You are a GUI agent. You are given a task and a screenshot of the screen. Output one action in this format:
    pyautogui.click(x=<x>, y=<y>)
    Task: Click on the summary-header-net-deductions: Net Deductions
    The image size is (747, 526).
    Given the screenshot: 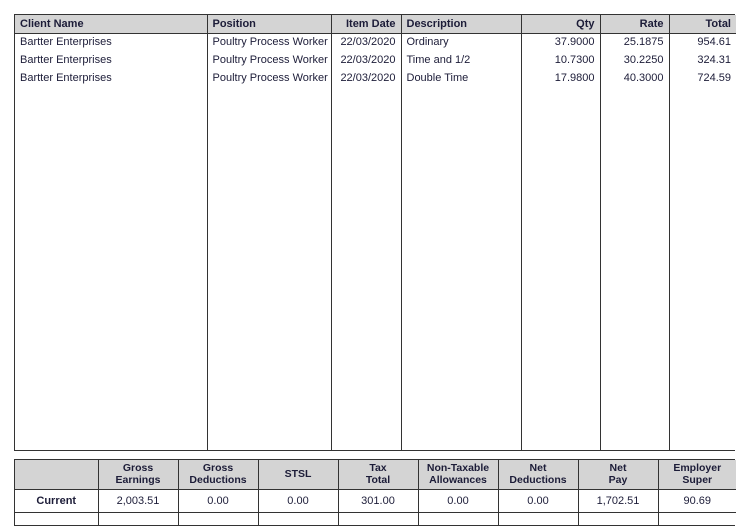 What is the action you would take?
    pyautogui.click(x=538, y=475)
    